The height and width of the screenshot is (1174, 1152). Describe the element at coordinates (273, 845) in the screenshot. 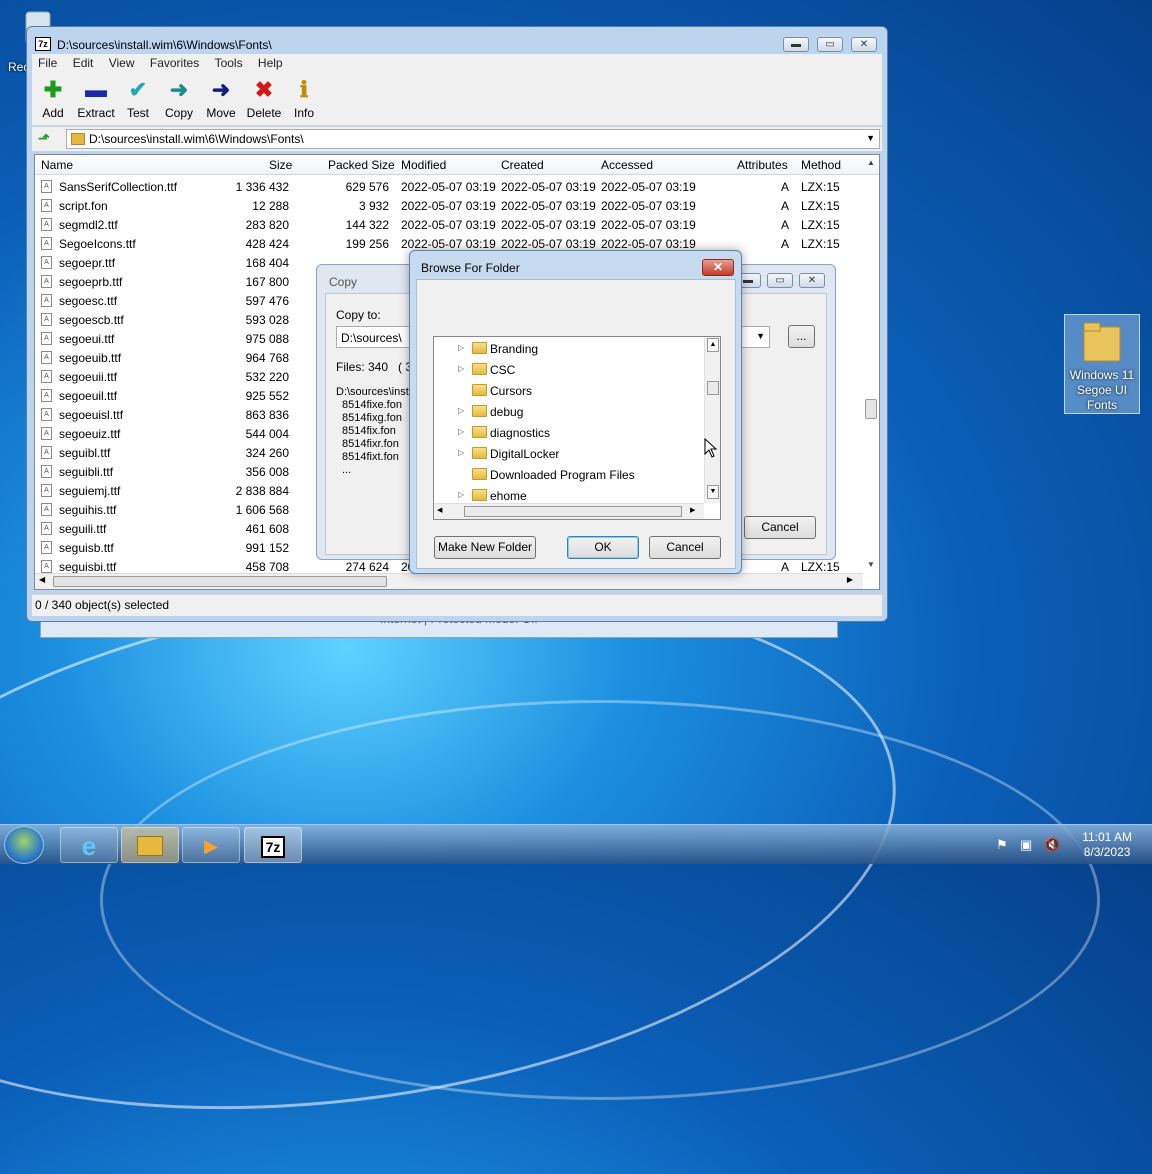

I see `taskbar-7zip: 7z` at that location.